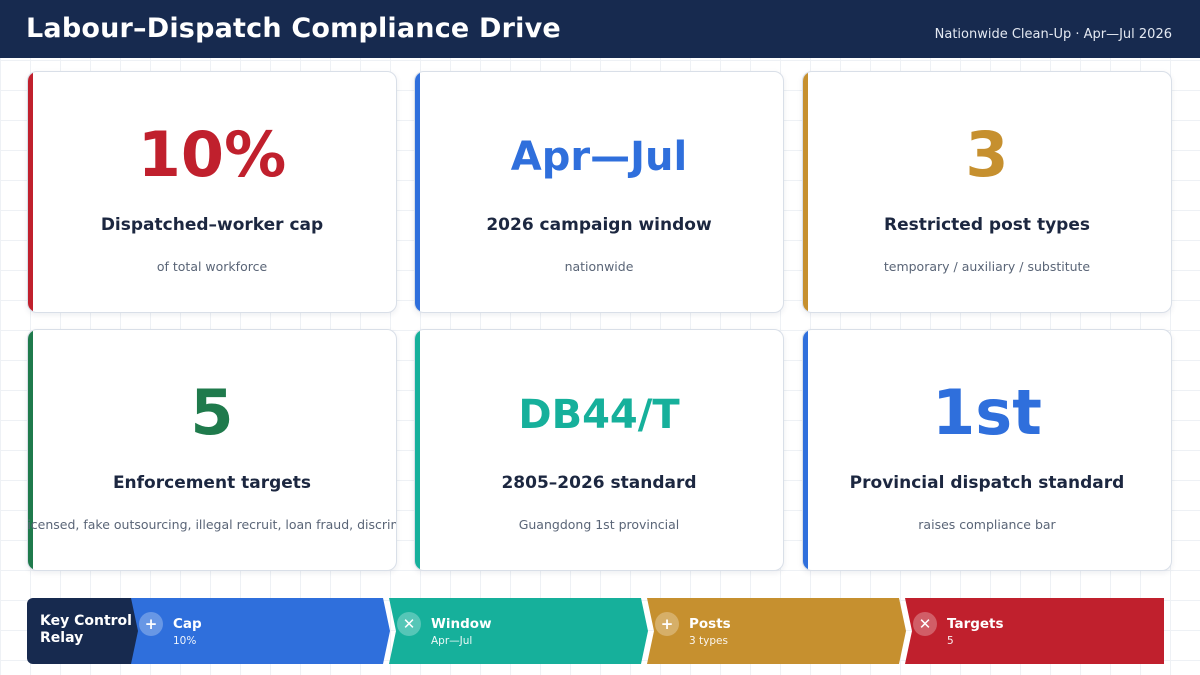 This screenshot has width=1200, height=675. What do you see at coordinates (62, 638) in the screenshot?
I see `relay-title-line: Relay` at bounding box center [62, 638].